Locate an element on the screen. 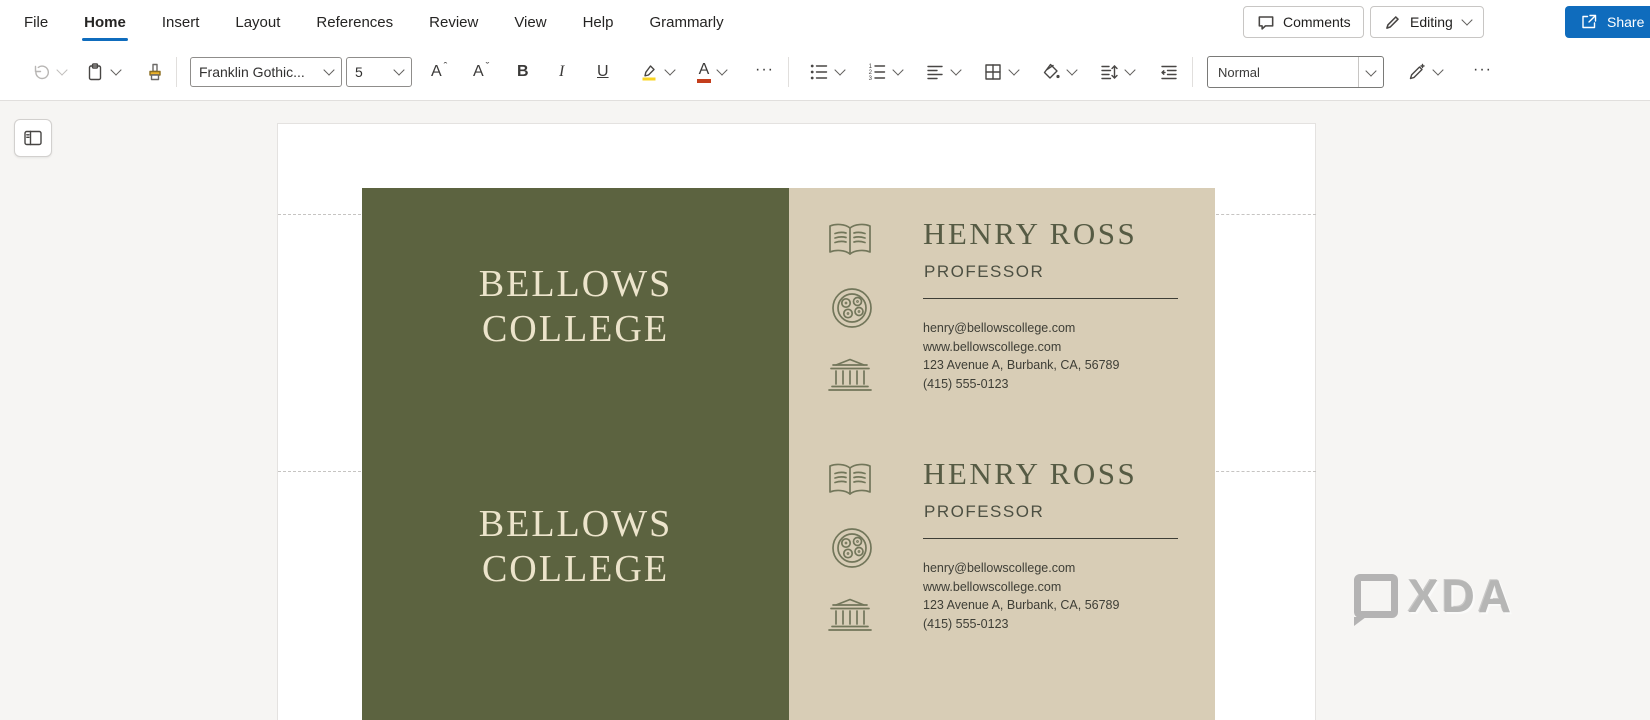 This screenshot has width=1650, height=720. align-button is located at coordinates (942, 72).